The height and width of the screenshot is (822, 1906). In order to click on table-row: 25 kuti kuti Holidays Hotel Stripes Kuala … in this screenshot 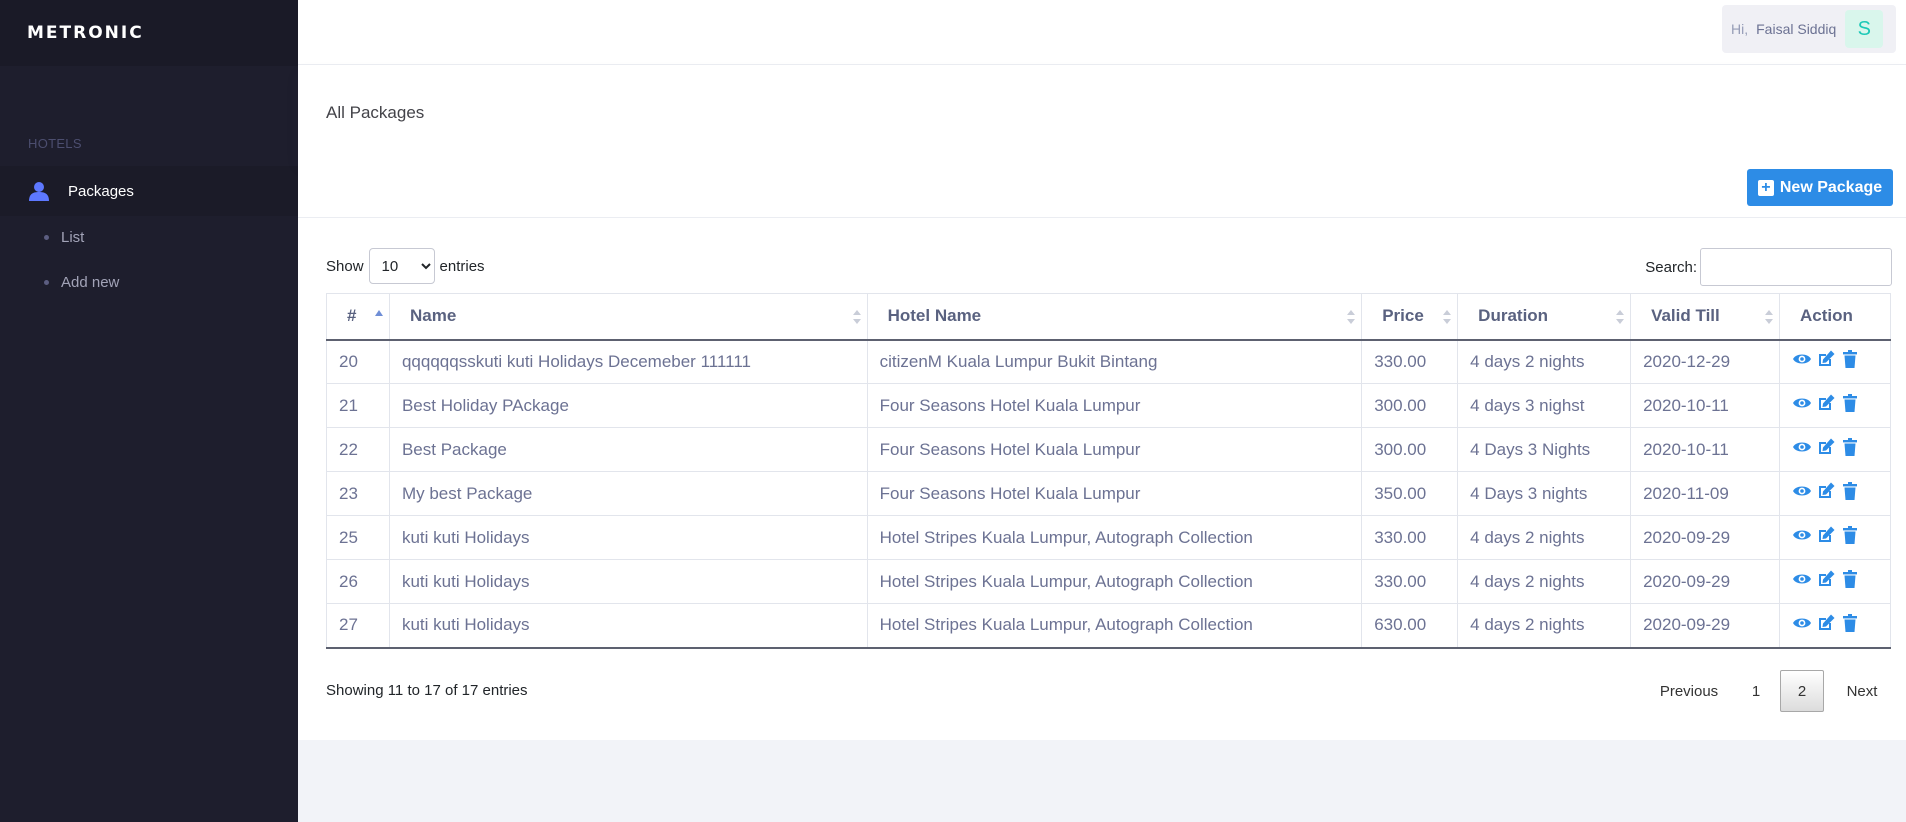, I will do `click(1109, 537)`.